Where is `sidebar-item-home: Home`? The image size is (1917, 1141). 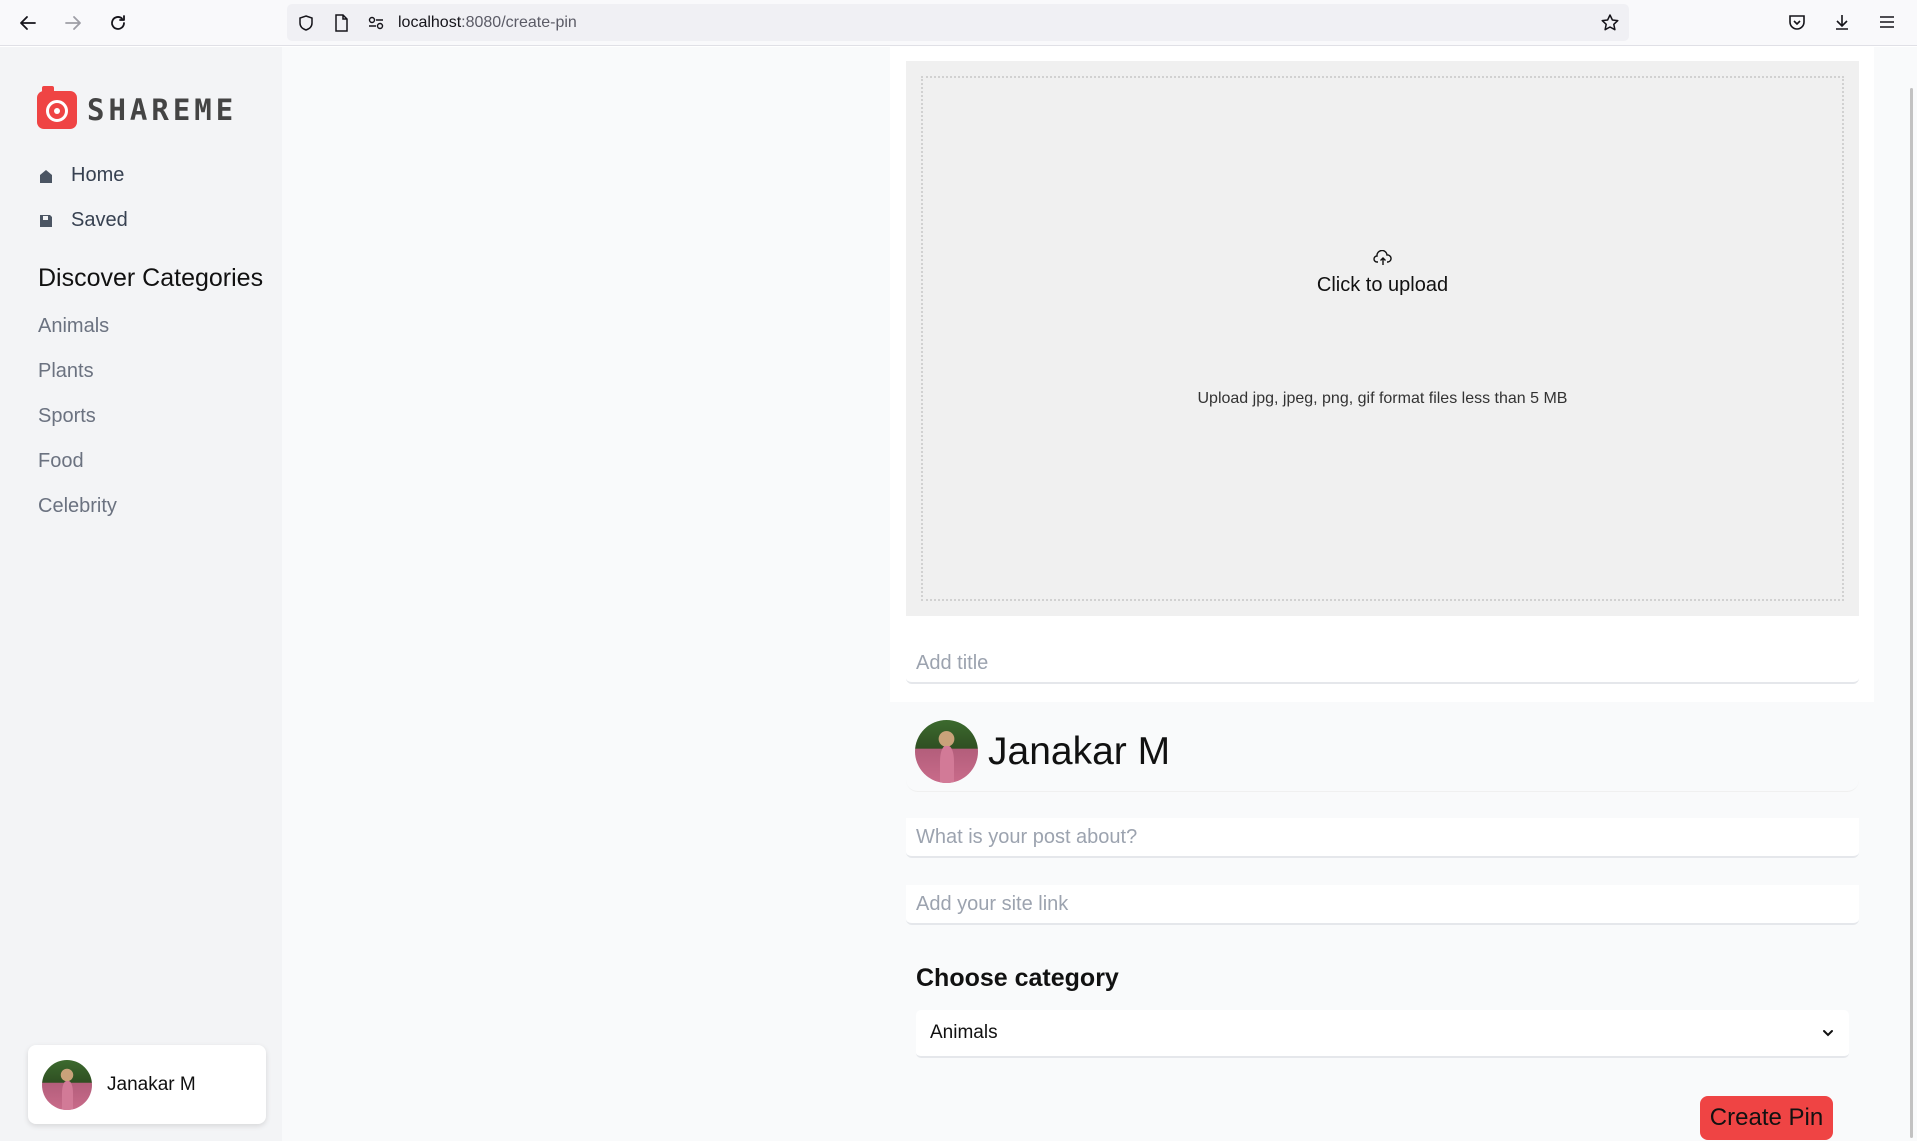
sidebar-item-home: Home is located at coordinates (80, 175).